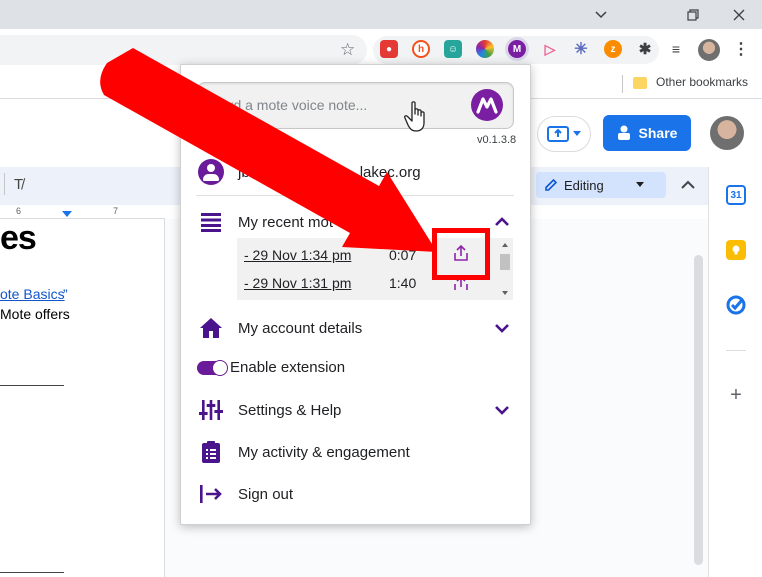  Describe the element at coordinates (736, 350) in the screenshot. I see `side-panel-divider` at that location.